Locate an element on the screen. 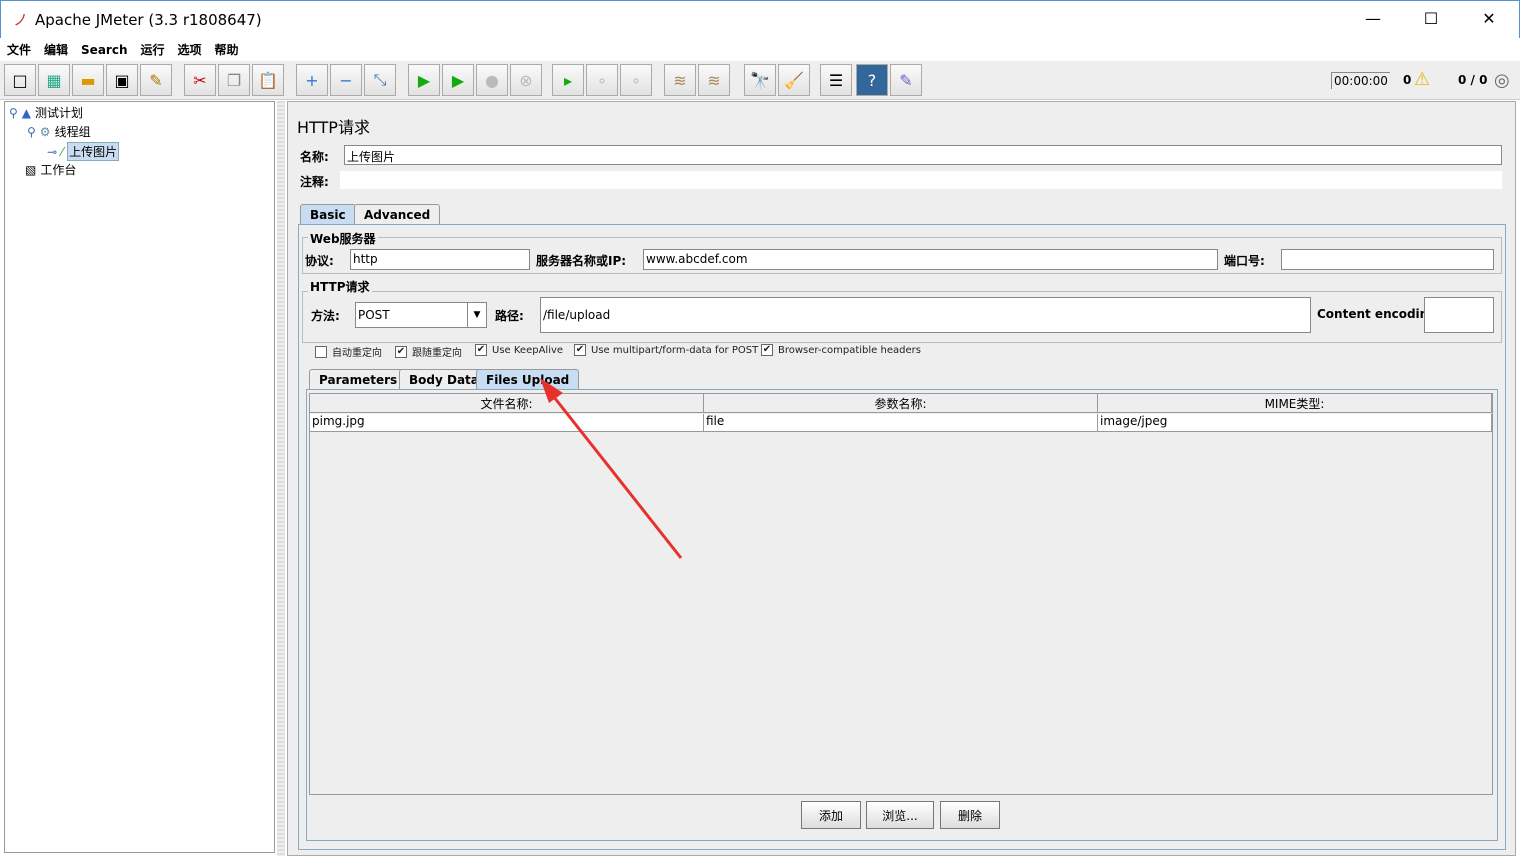 Image resolution: width=1520 pixels, height=856 pixels. multipart-checkbox: ✔ Use multipart/form-data for POST is located at coordinates (666, 350).